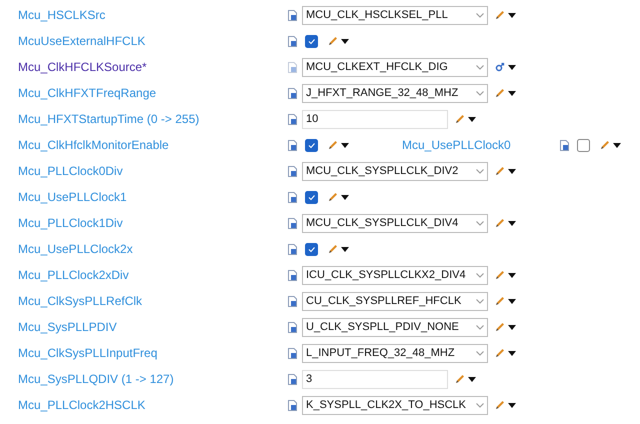 Image resolution: width=640 pixels, height=424 pixels. I want to click on parameter-label: Mcu_UsePLLClock1, so click(72, 197).